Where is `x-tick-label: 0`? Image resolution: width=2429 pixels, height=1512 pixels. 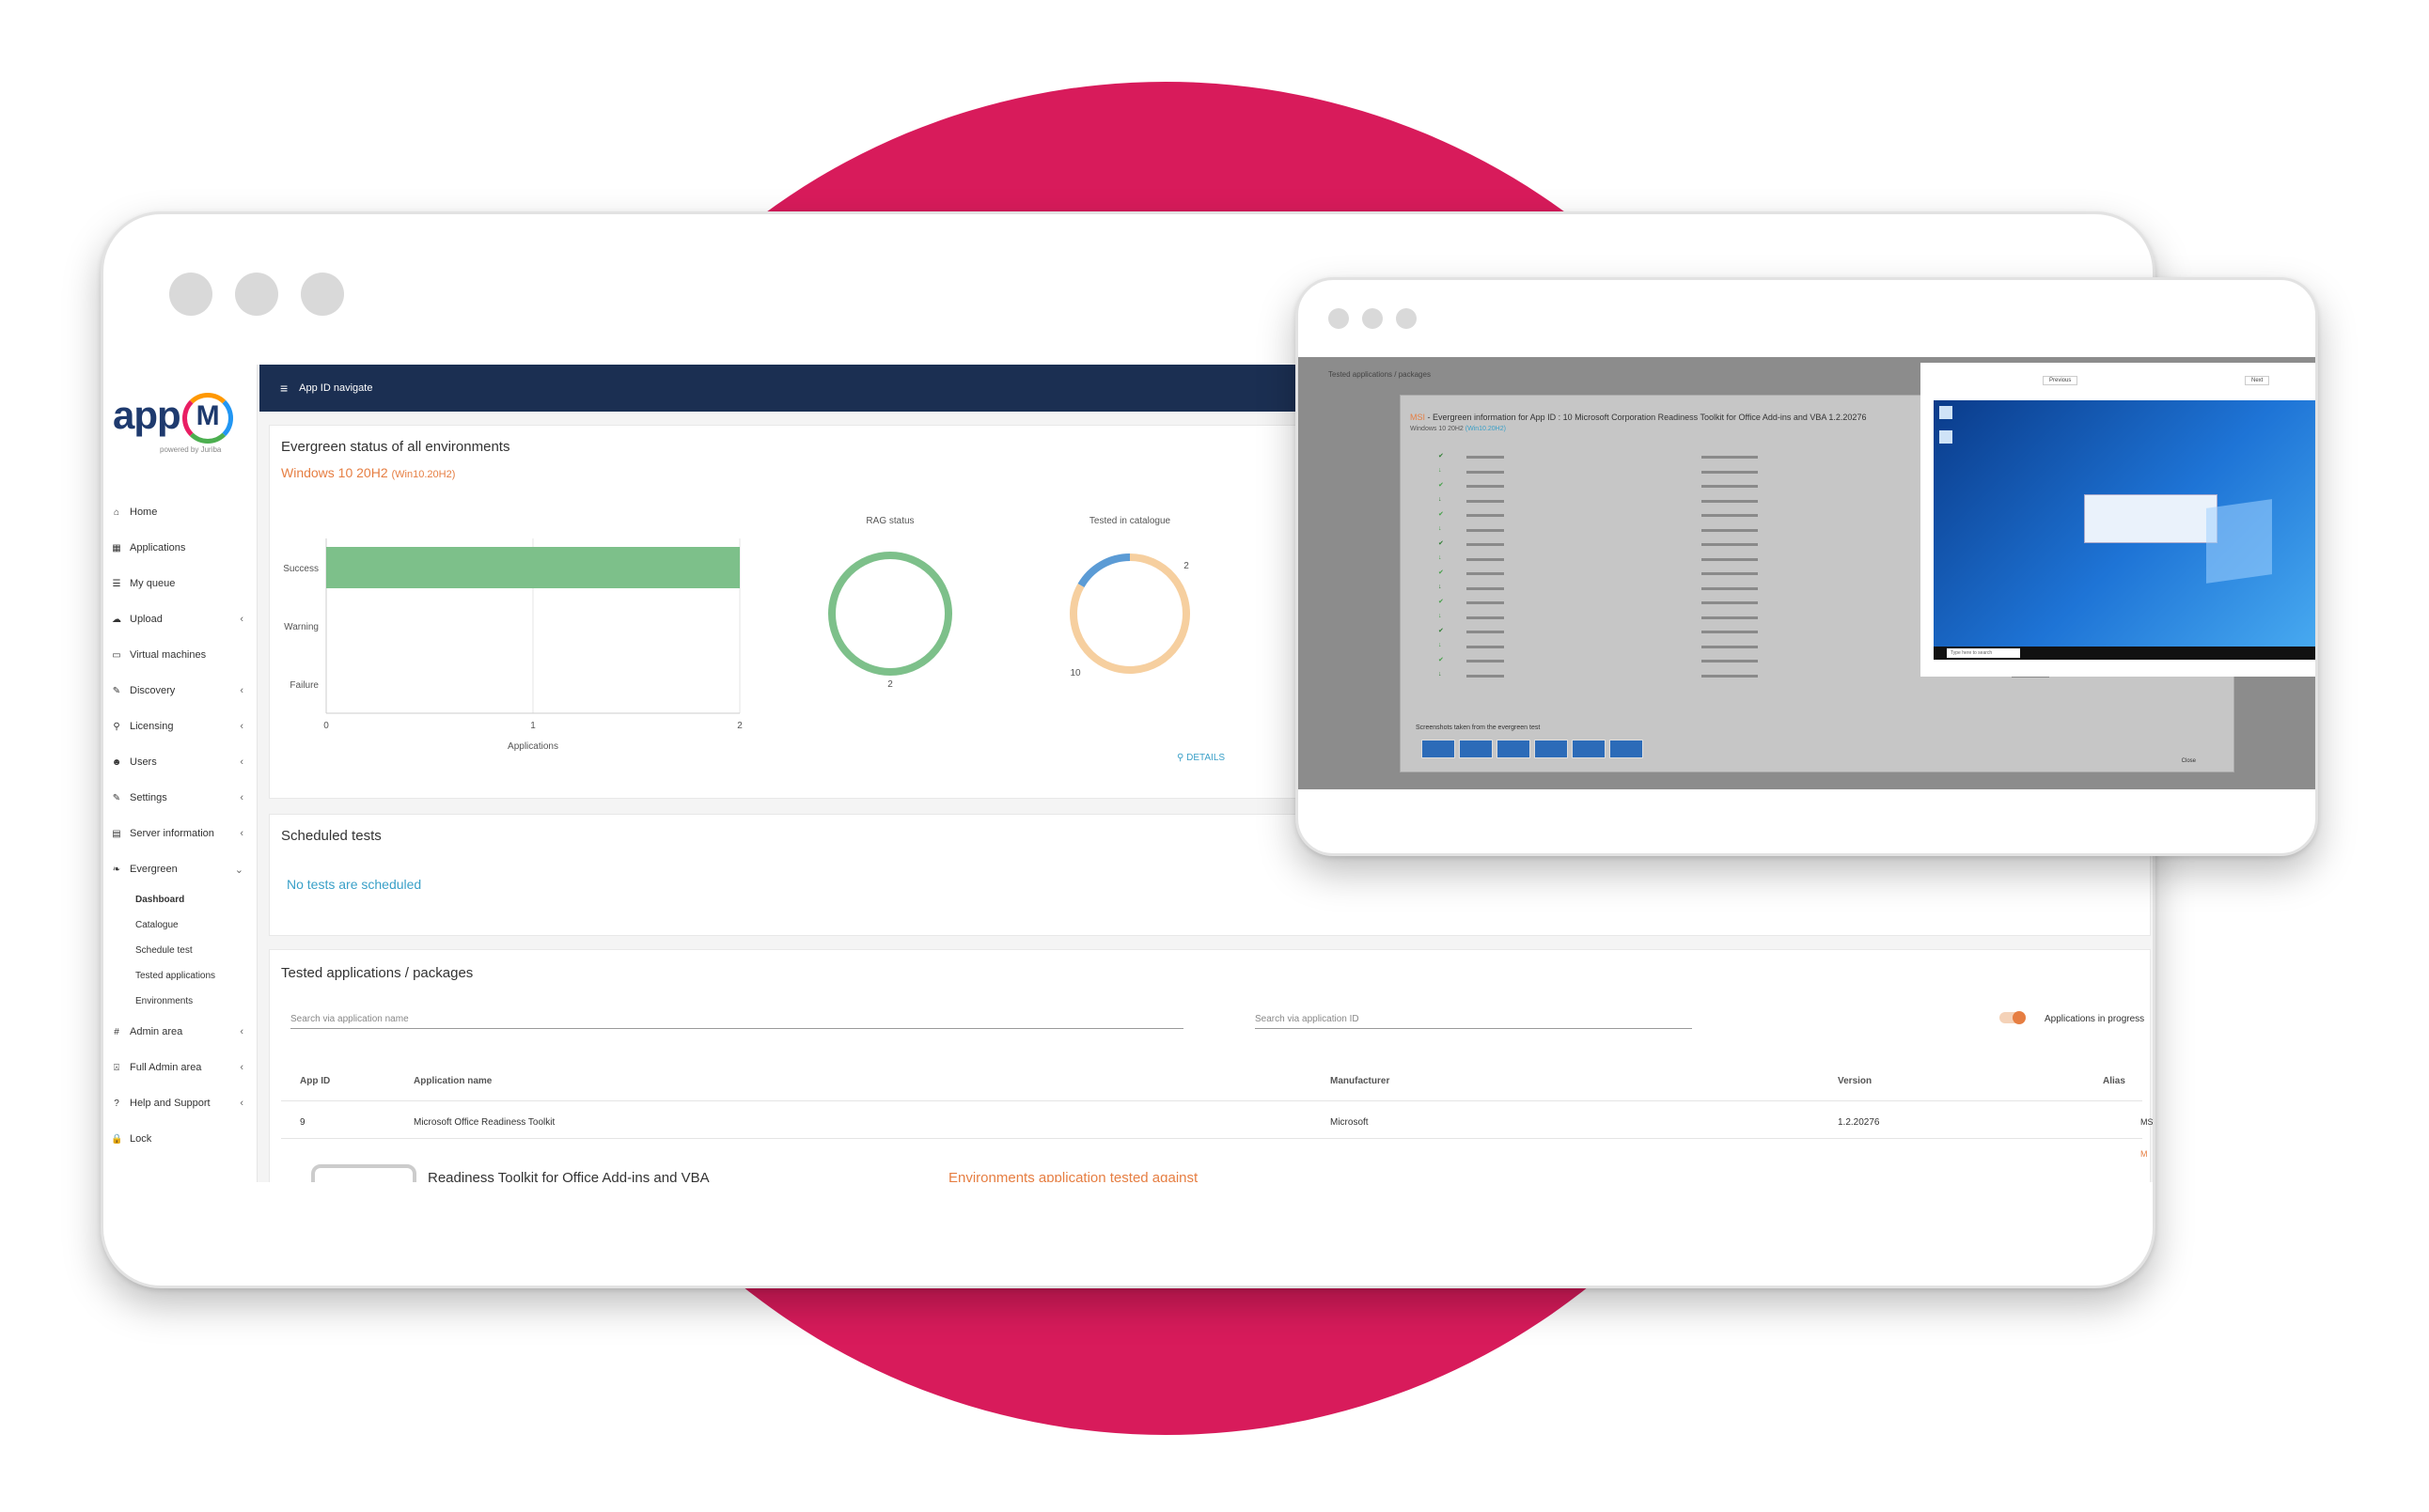 x-tick-label: 0 is located at coordinates (326, 726).